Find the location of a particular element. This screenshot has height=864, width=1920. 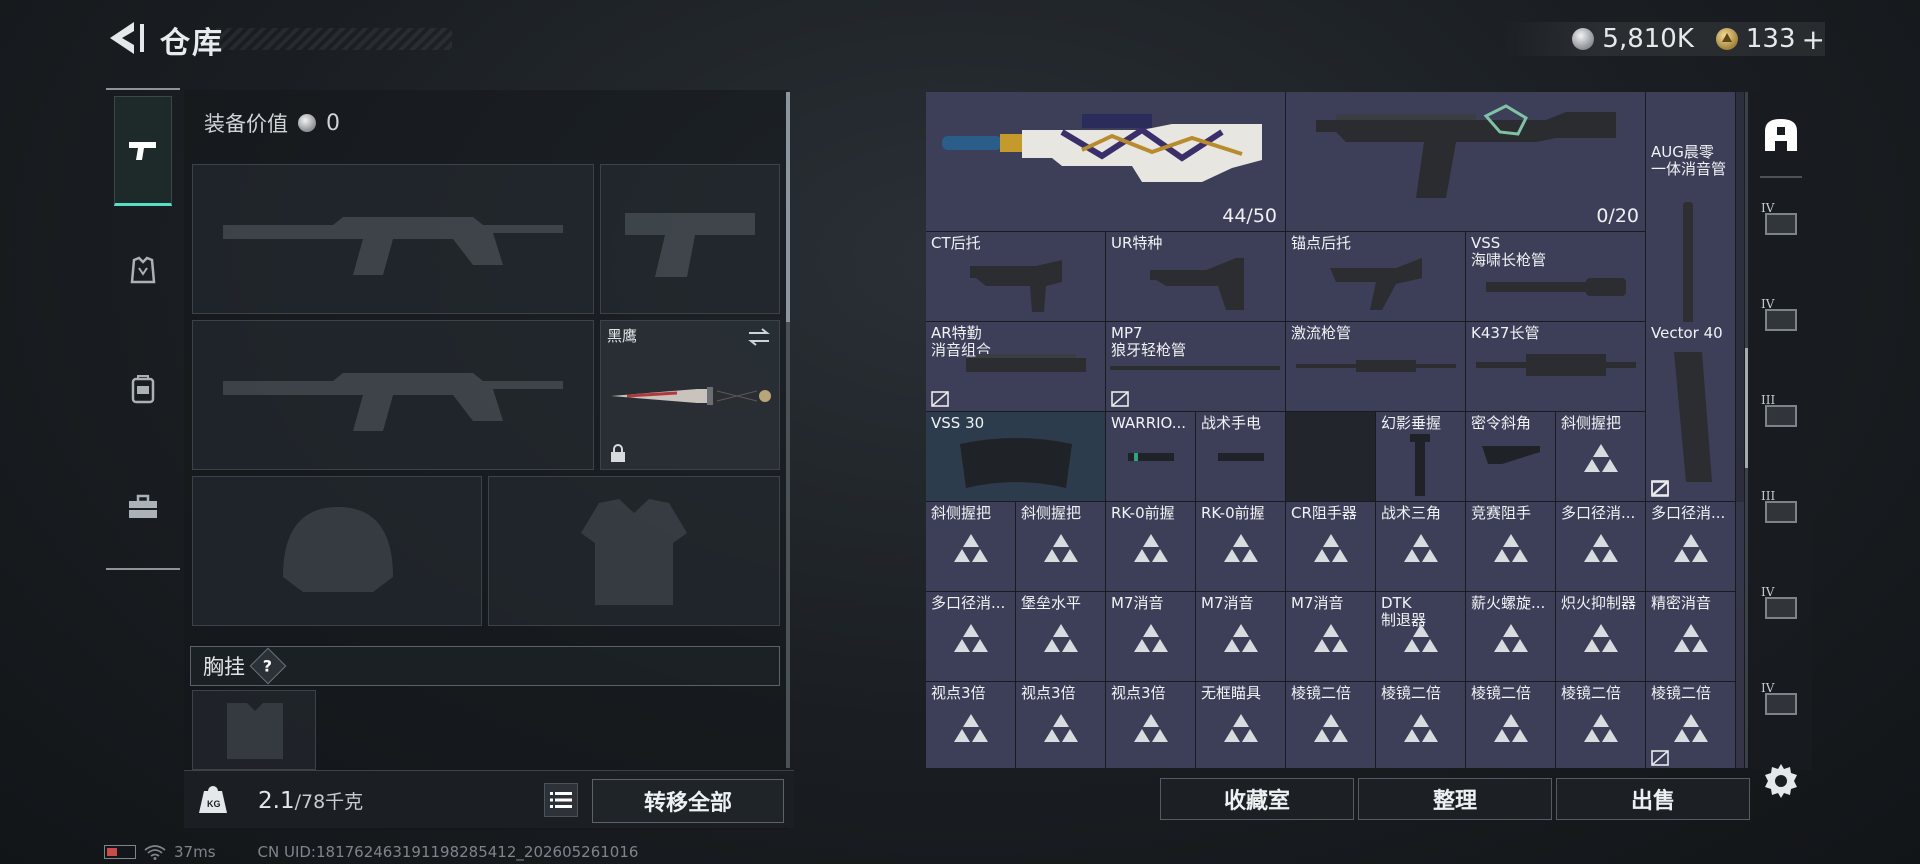

storage-item: VSS 海啸长枪管 is located at coordinates (1556, 277).